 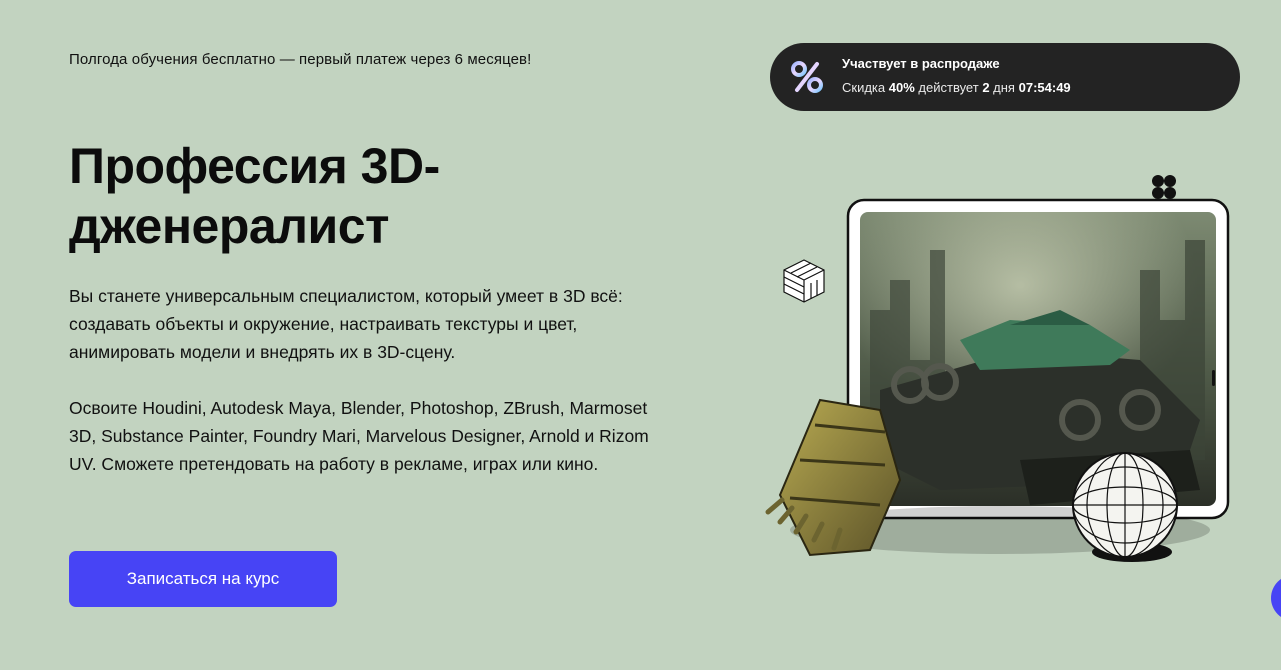 I want to click on enroll-button: Записаться на курс, so click(x=203, y=579).